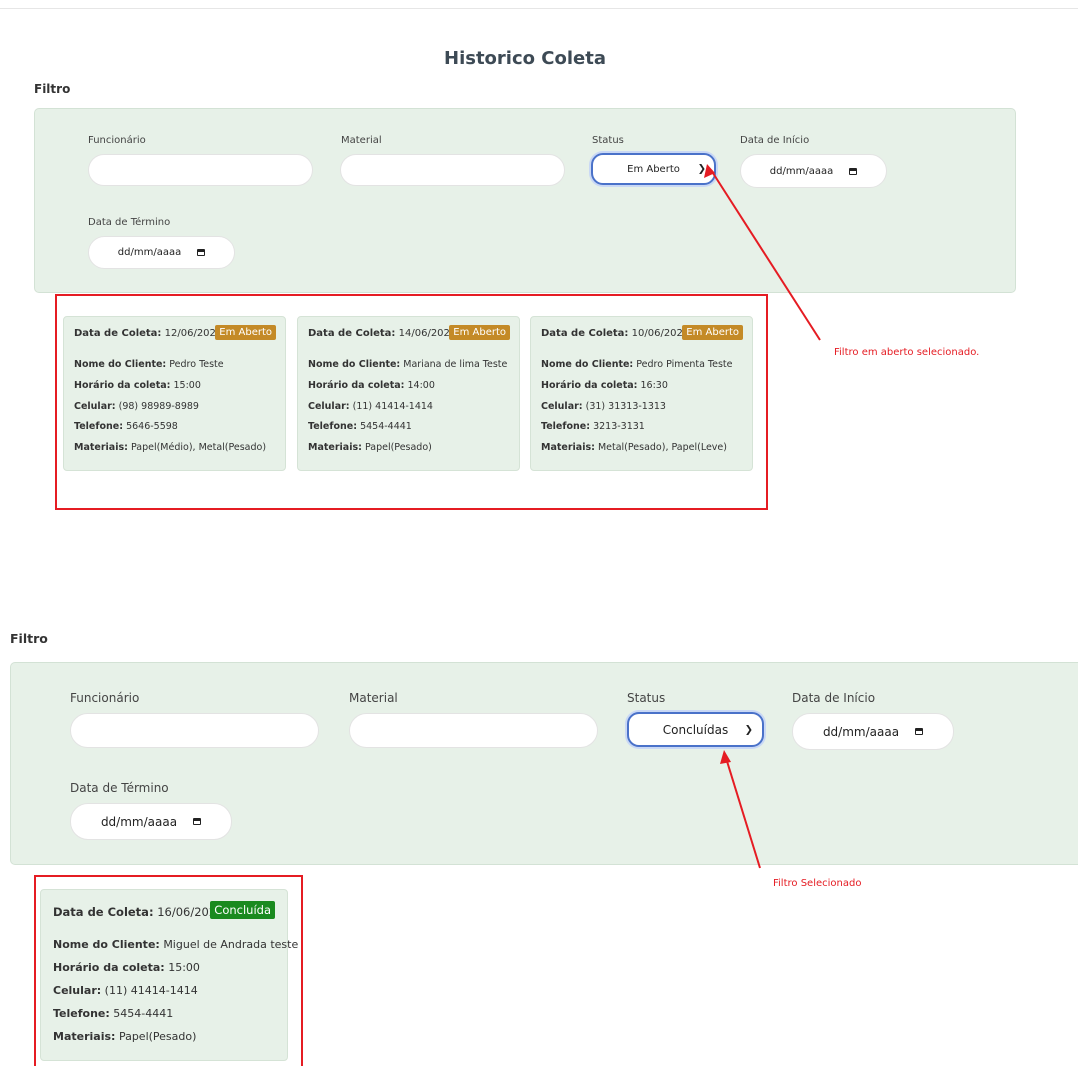  I want to click on annotation-arrows, so click(762, 516).